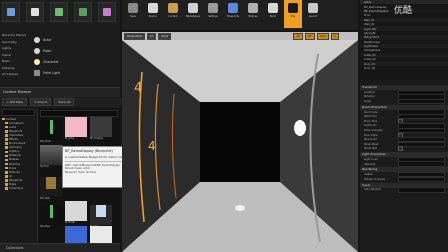 This screenshot has width=448, height=252. What do you see at coordinates (273, 14) in the screenshot?
I see `build-button: Build` at bounding box center [273, 14].